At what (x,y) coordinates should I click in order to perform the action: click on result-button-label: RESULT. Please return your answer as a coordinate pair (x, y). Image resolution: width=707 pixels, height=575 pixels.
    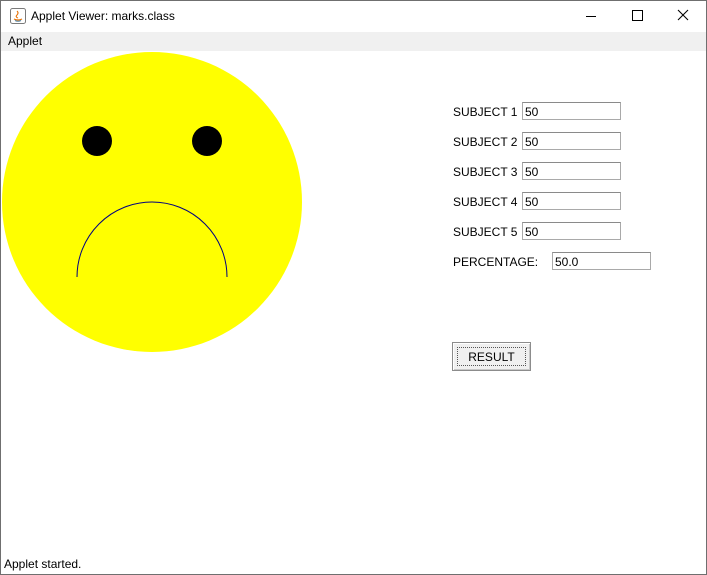
    Looking at the image, I should click on (491, 356).